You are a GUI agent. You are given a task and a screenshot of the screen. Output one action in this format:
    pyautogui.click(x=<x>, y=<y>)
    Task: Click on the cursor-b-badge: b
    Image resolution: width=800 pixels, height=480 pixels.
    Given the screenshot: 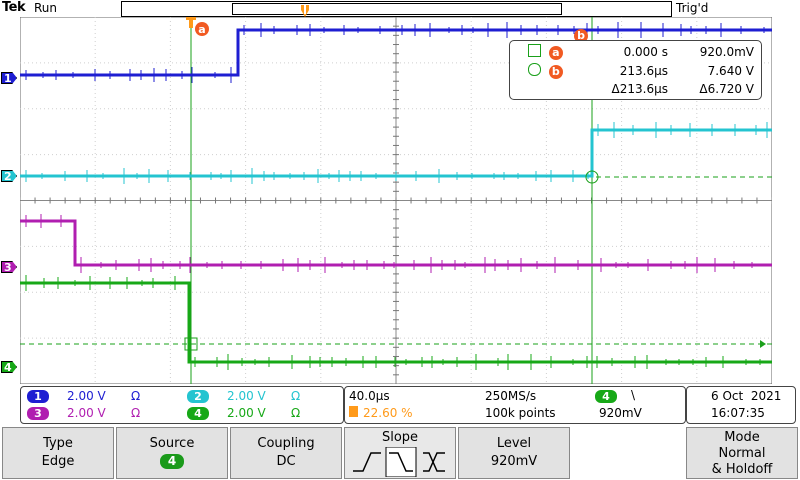 What is the action you would take?
    pyautogui.click(x=555, y=72)
    